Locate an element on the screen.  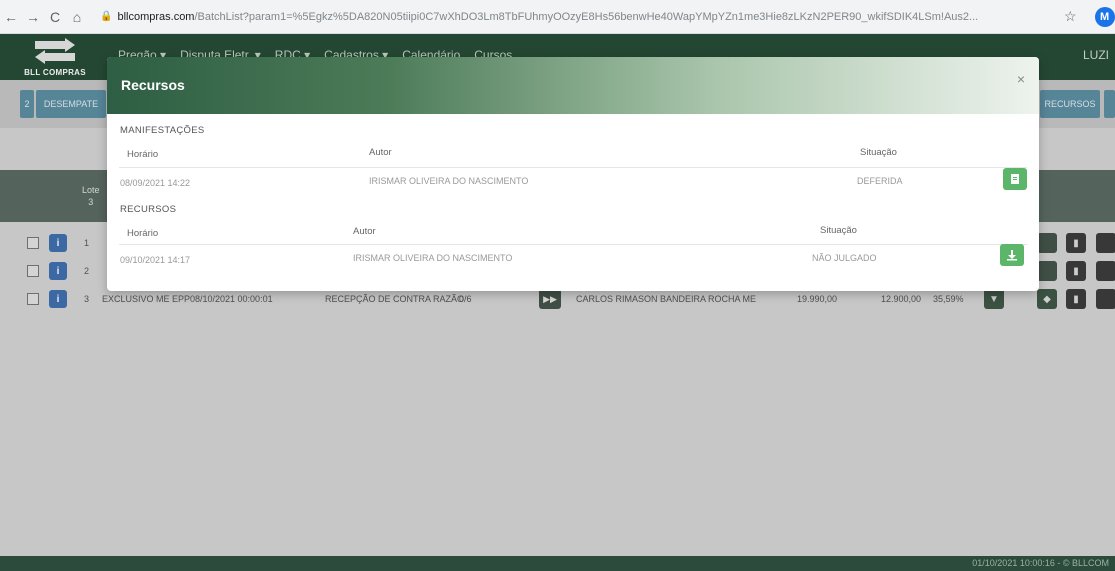
modal-title: Recursos is located at coordinates (153, 85).